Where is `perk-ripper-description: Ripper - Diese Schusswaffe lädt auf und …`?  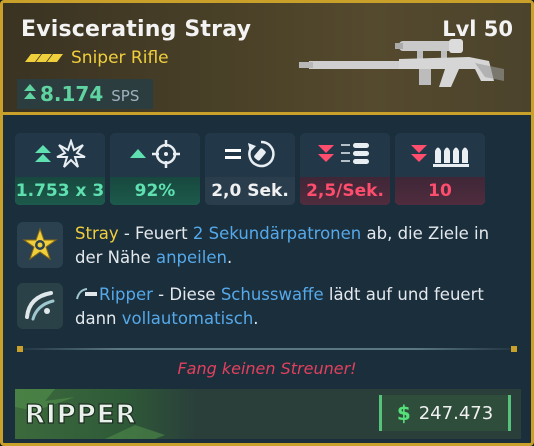
perk-ripper-description: Ripper - Diese Schusswaffe lädt auf und … is located at coordinates (279, 306).